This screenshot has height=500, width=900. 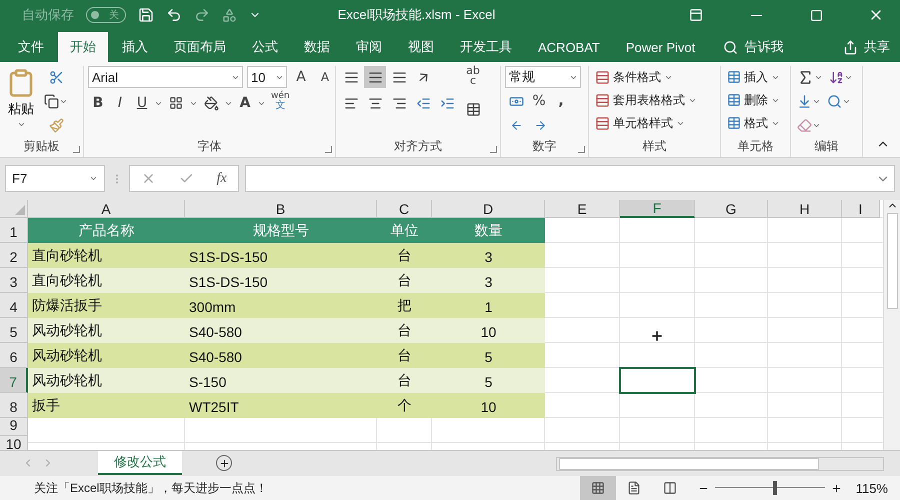 I want to click on grow-font-button: A, so click(x=301, y=77).